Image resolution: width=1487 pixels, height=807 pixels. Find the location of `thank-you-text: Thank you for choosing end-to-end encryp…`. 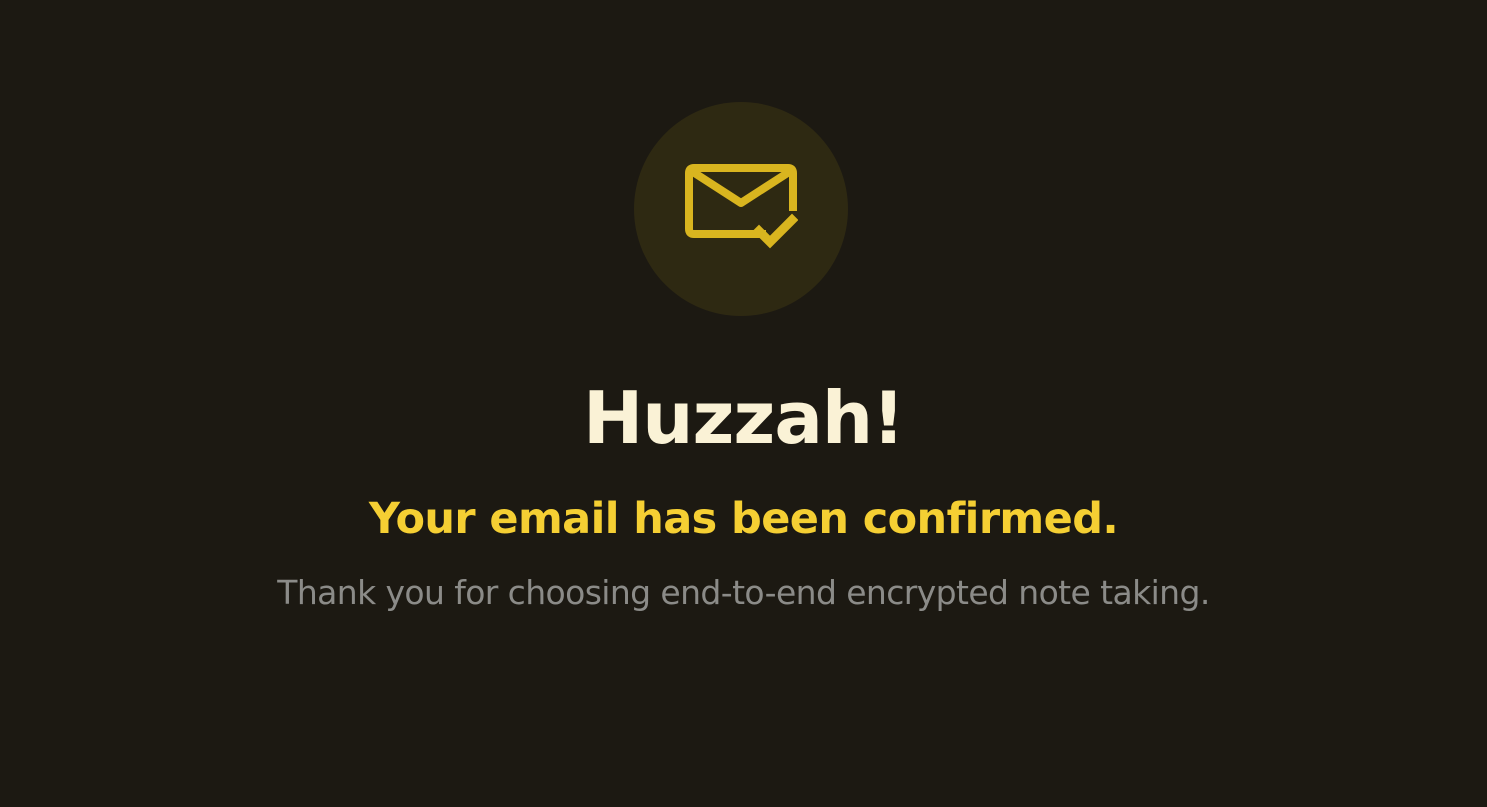

thank-you-text: Thank you for choosing end-to-end encryp… is located at coordinates (743, 592).